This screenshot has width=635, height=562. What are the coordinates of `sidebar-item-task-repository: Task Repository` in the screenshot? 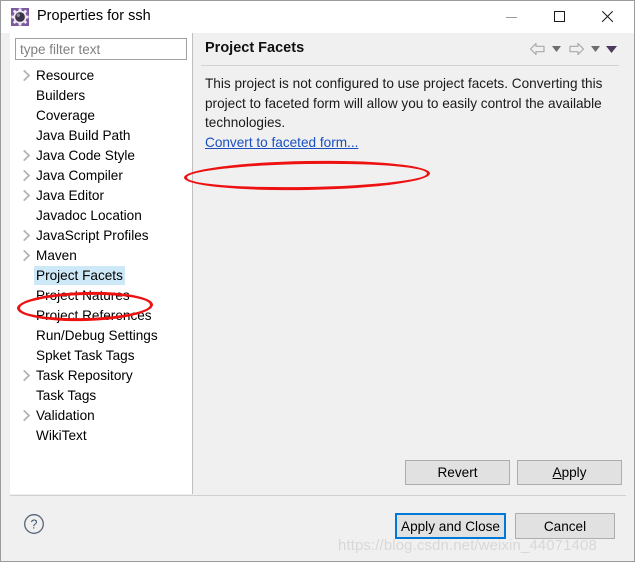 It's located at (101, 375).